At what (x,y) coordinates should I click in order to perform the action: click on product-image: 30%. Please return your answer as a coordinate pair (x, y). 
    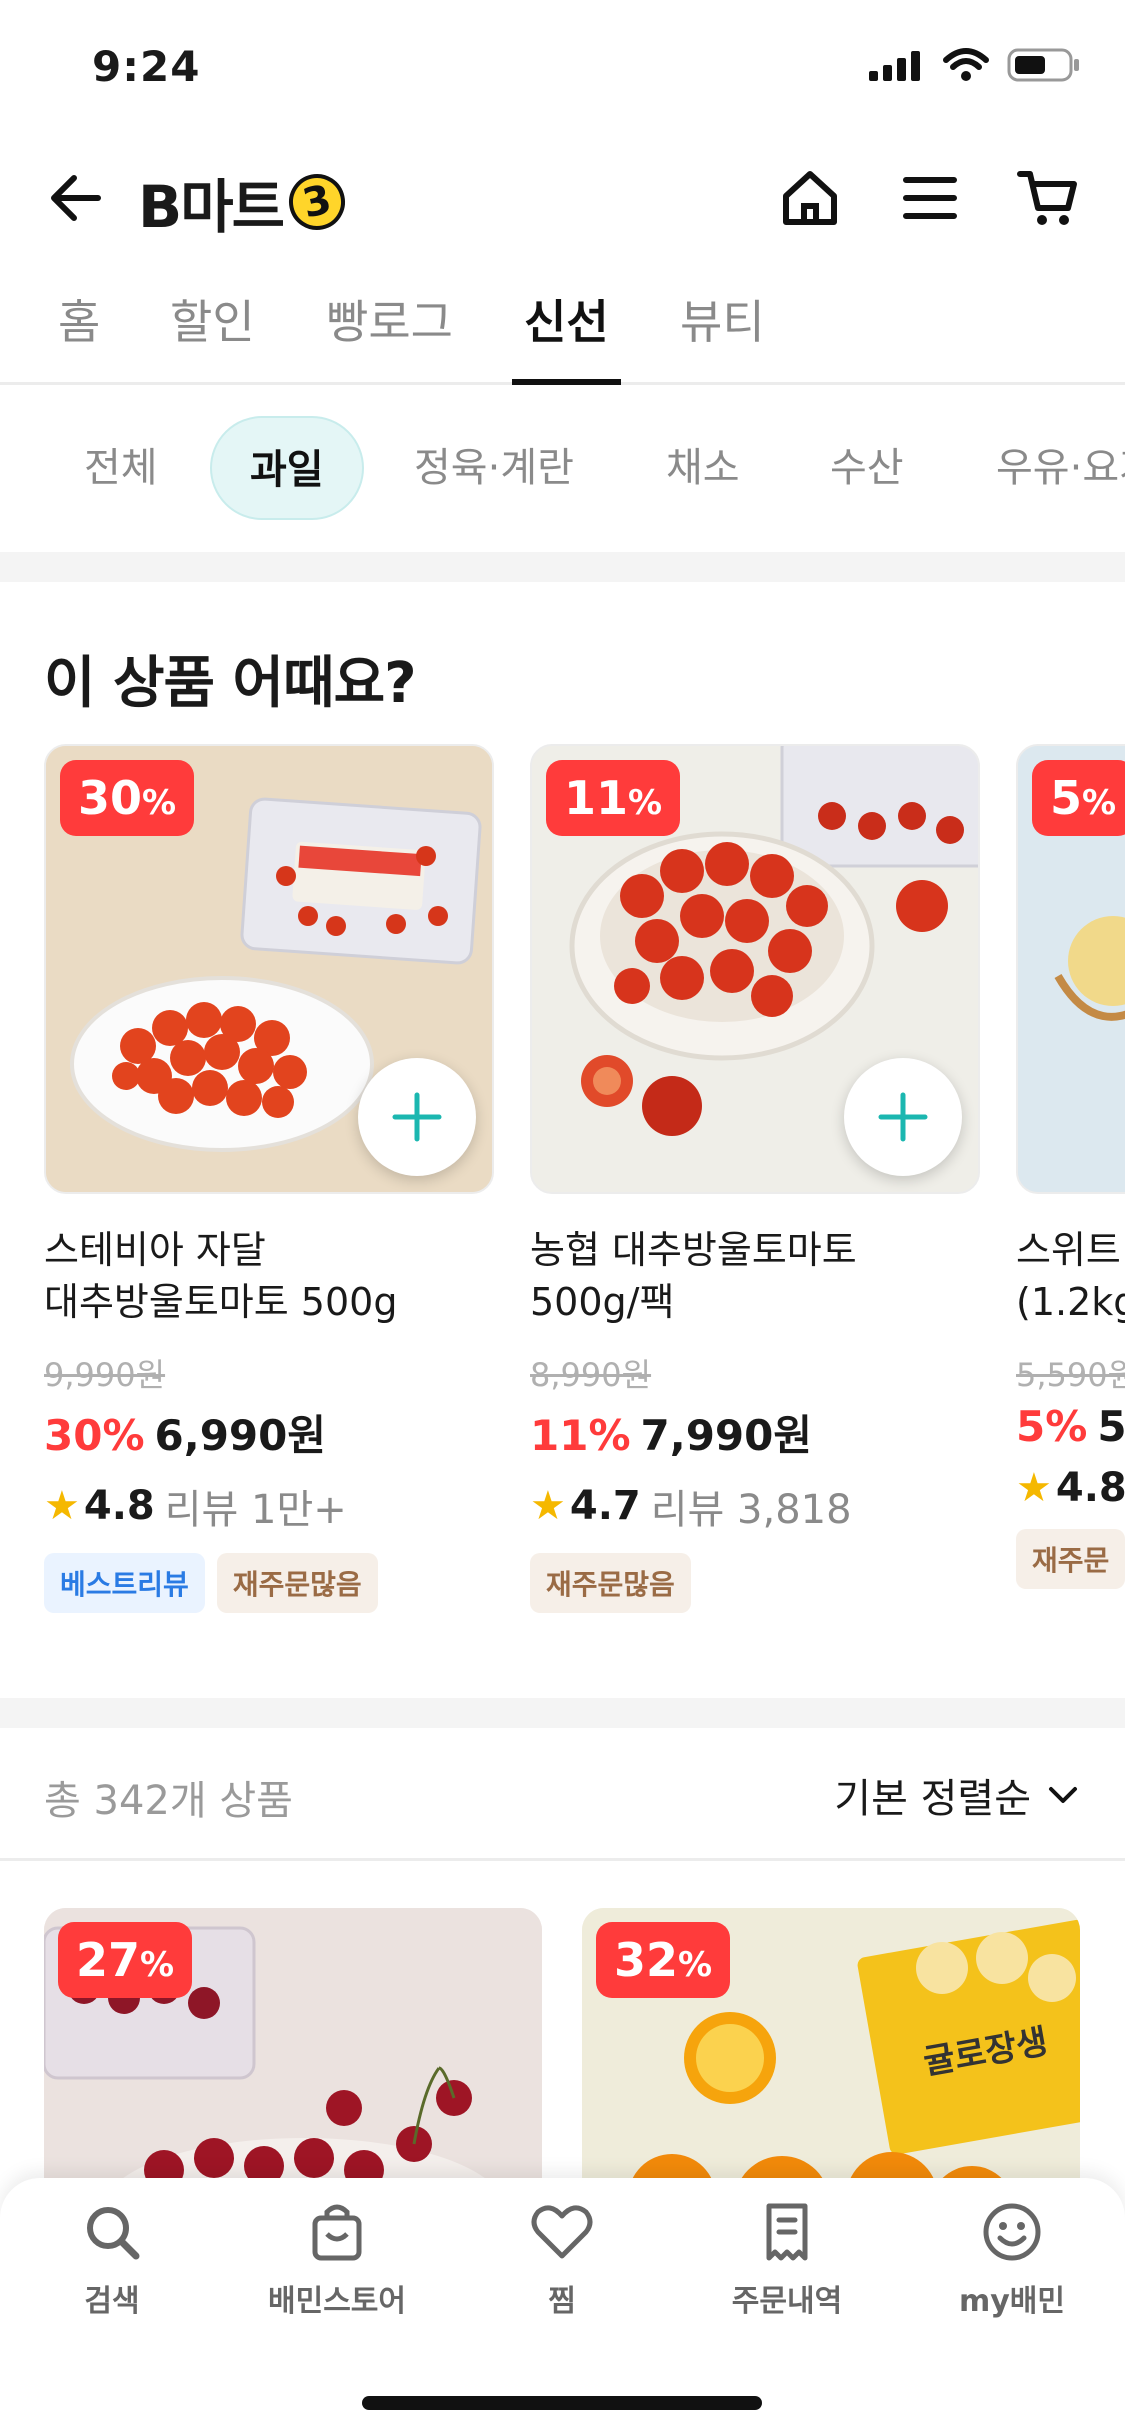
    Looking at the image, I should click on (269, 969).